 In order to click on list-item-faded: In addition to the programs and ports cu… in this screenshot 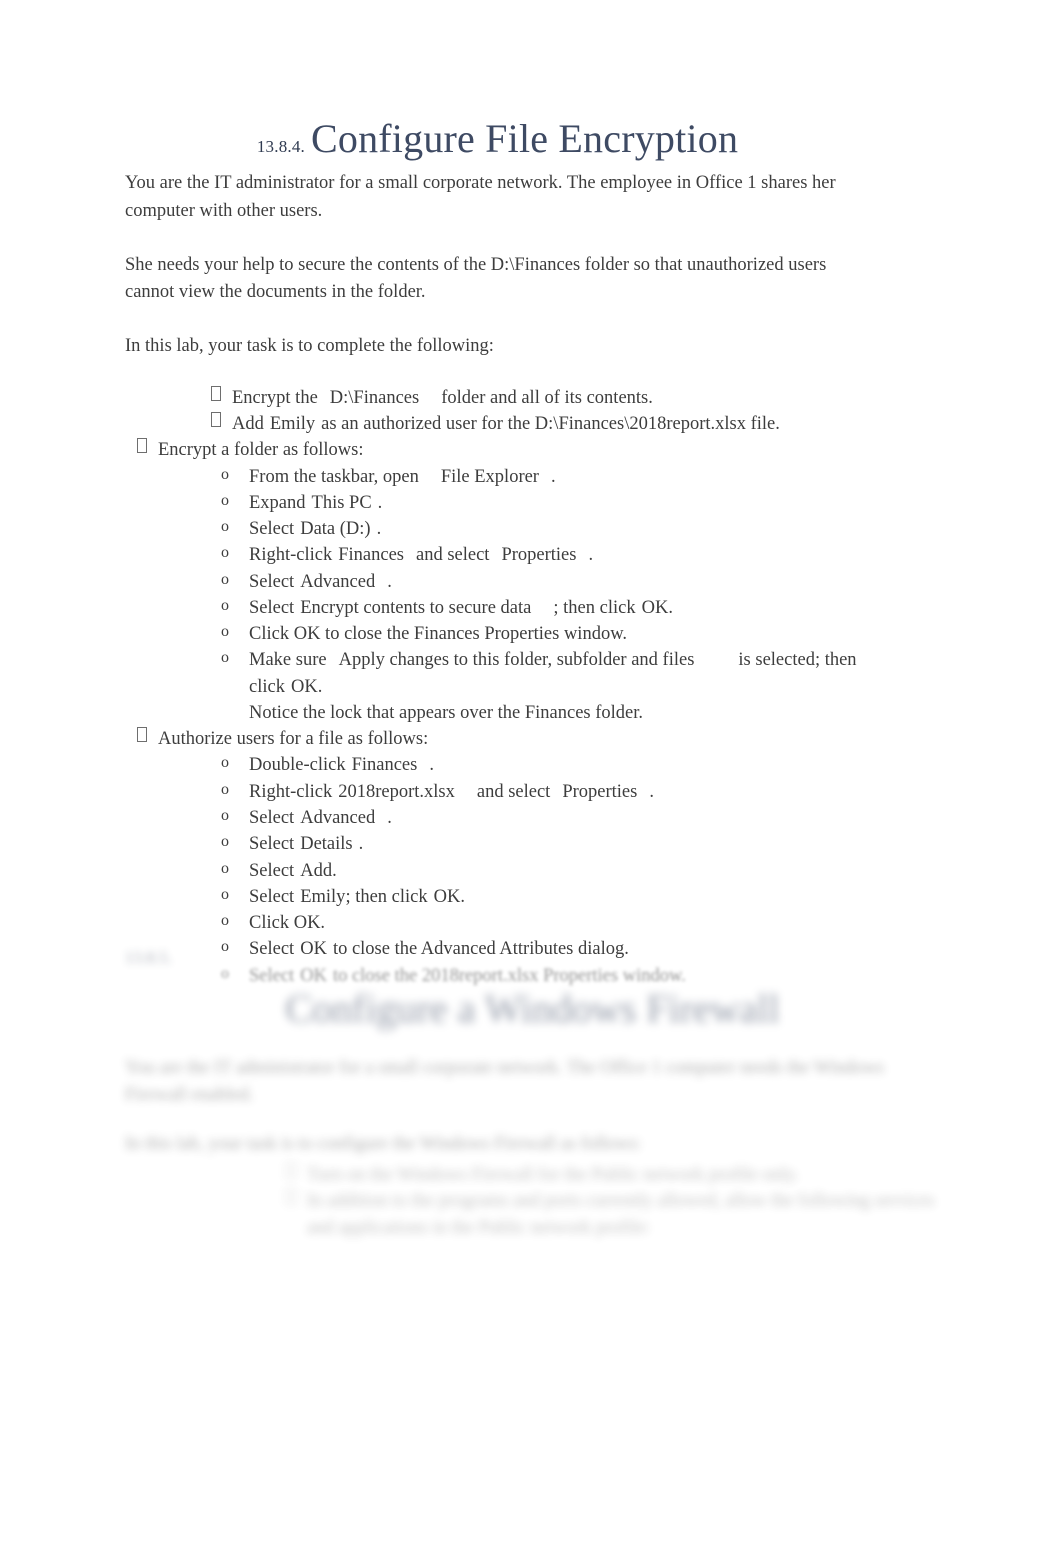, I will do `click(572, 1214)`.